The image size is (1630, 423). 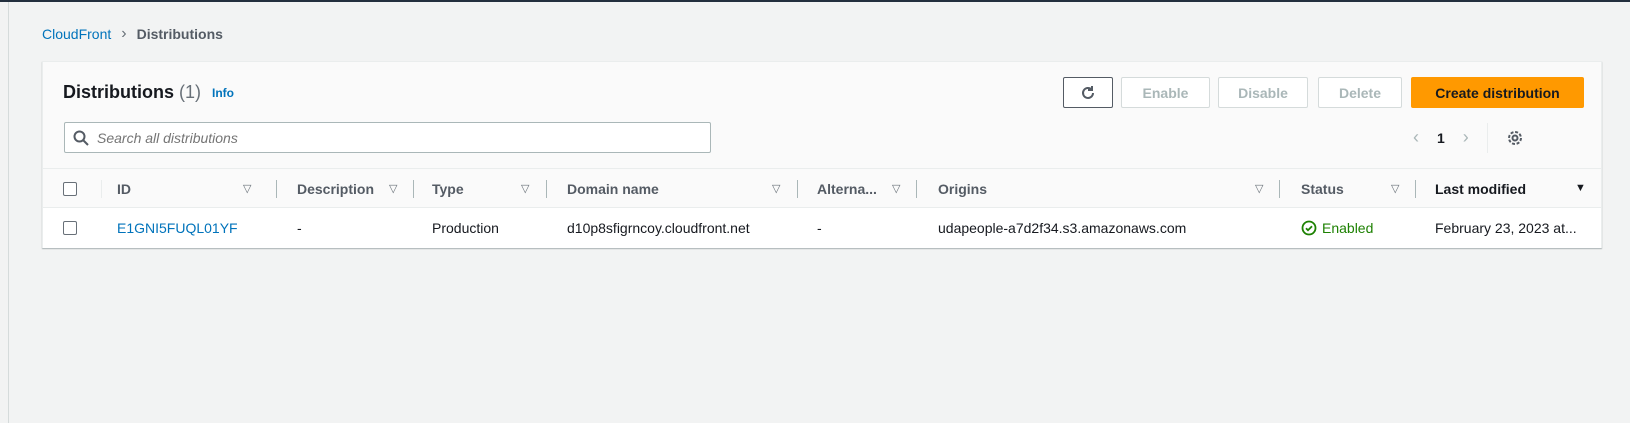 I want to click on column-header-origins: Origins, so click(x=962, y=189).